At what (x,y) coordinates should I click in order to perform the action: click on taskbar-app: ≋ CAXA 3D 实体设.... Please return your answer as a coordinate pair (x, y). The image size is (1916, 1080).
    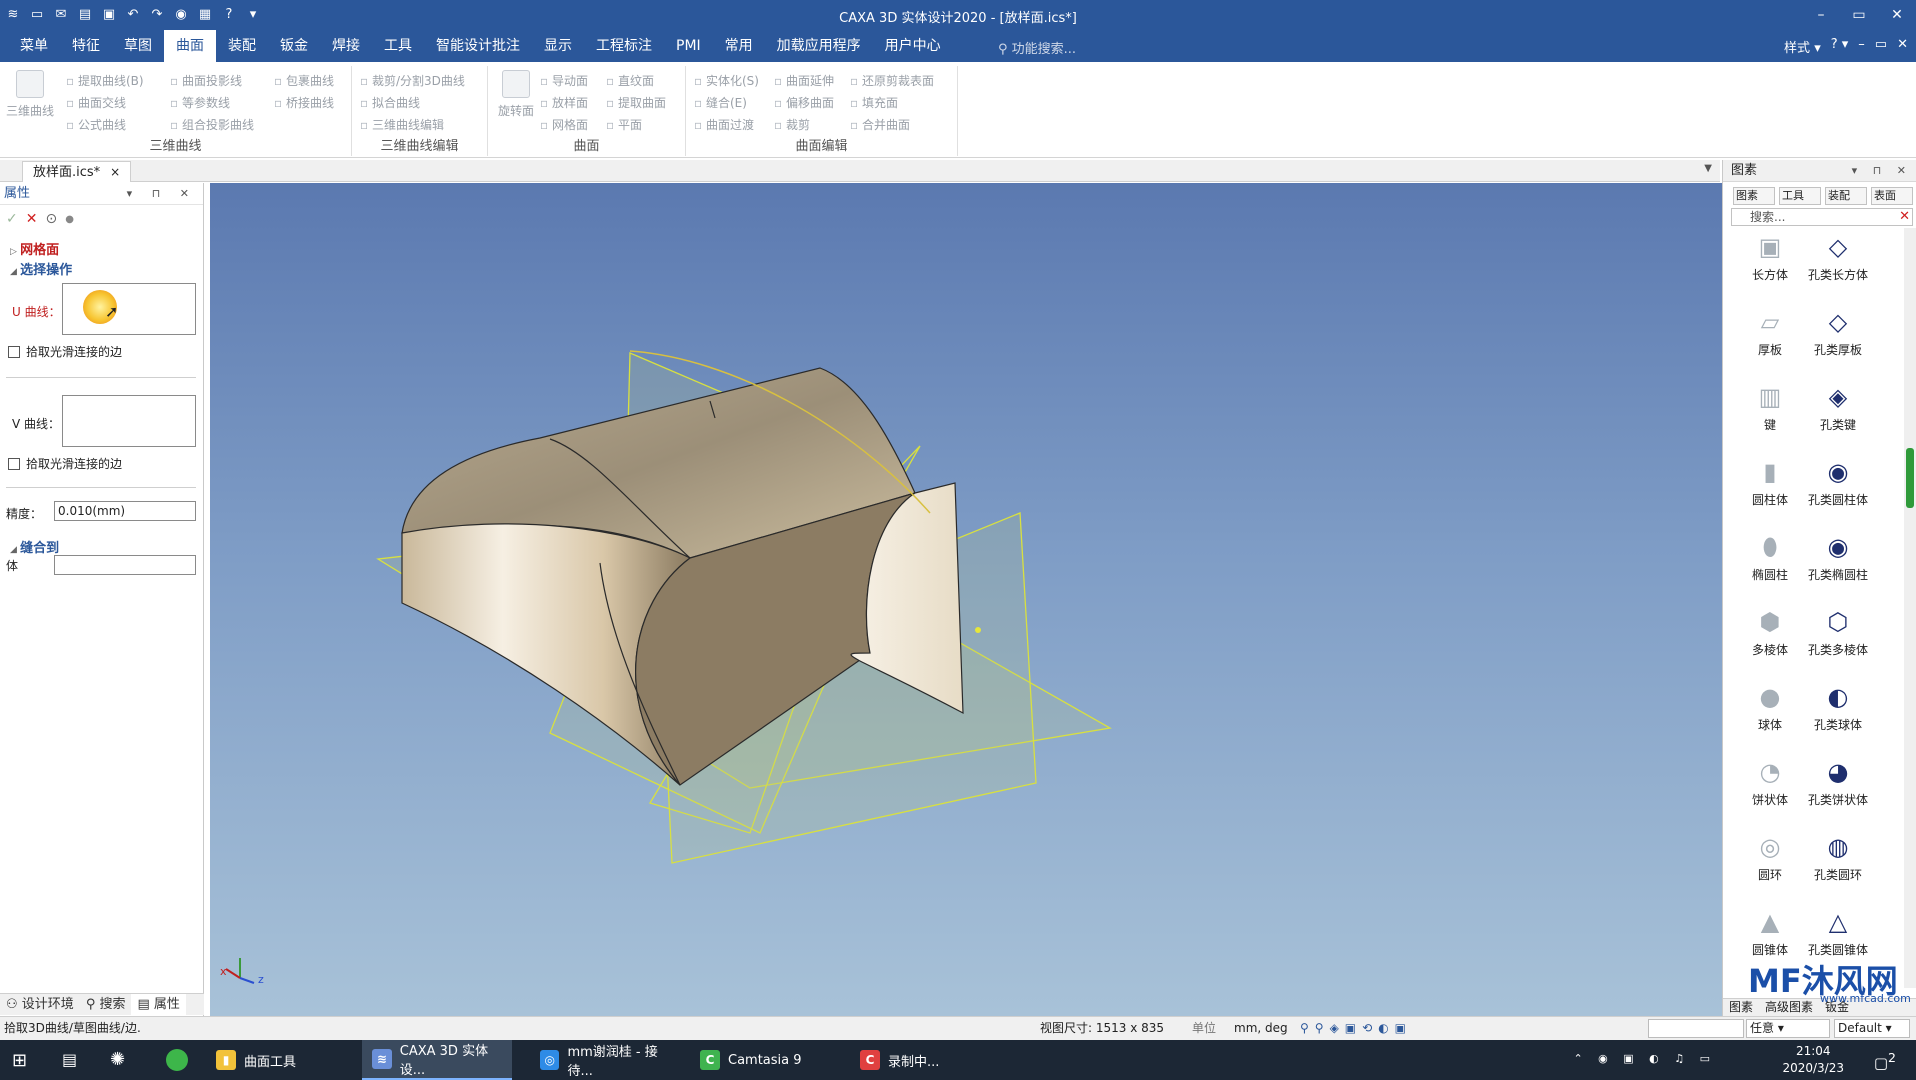
    Looking at the image, I should click on (437, 1060).